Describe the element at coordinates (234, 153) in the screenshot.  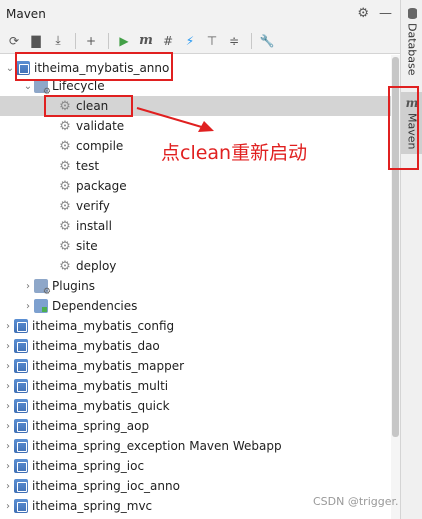
I see `annotation-text: 点clean重新启动` at that location.